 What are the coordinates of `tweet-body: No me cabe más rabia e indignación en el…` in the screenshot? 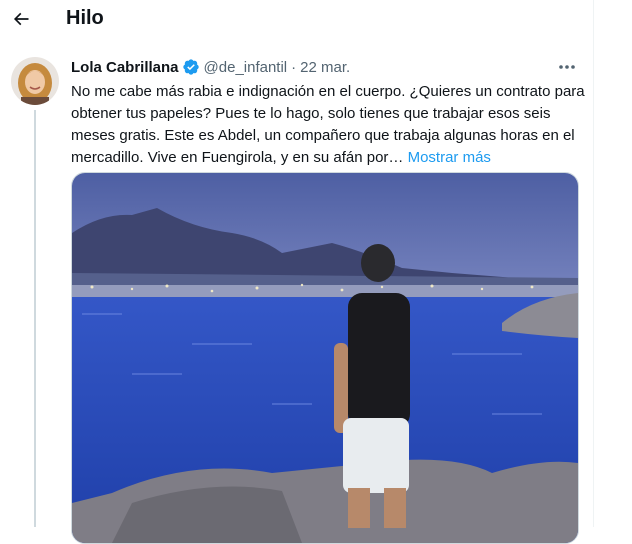 It's located at (328, 124).